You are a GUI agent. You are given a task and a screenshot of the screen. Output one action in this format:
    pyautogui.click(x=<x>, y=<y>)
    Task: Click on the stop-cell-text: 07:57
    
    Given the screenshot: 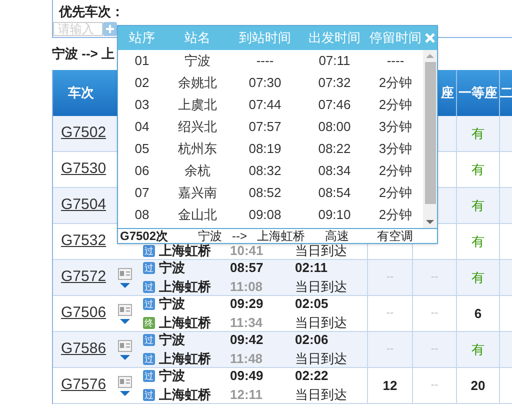 What is the action you would take?
    pyautogui.click(x=265, y=127)
    